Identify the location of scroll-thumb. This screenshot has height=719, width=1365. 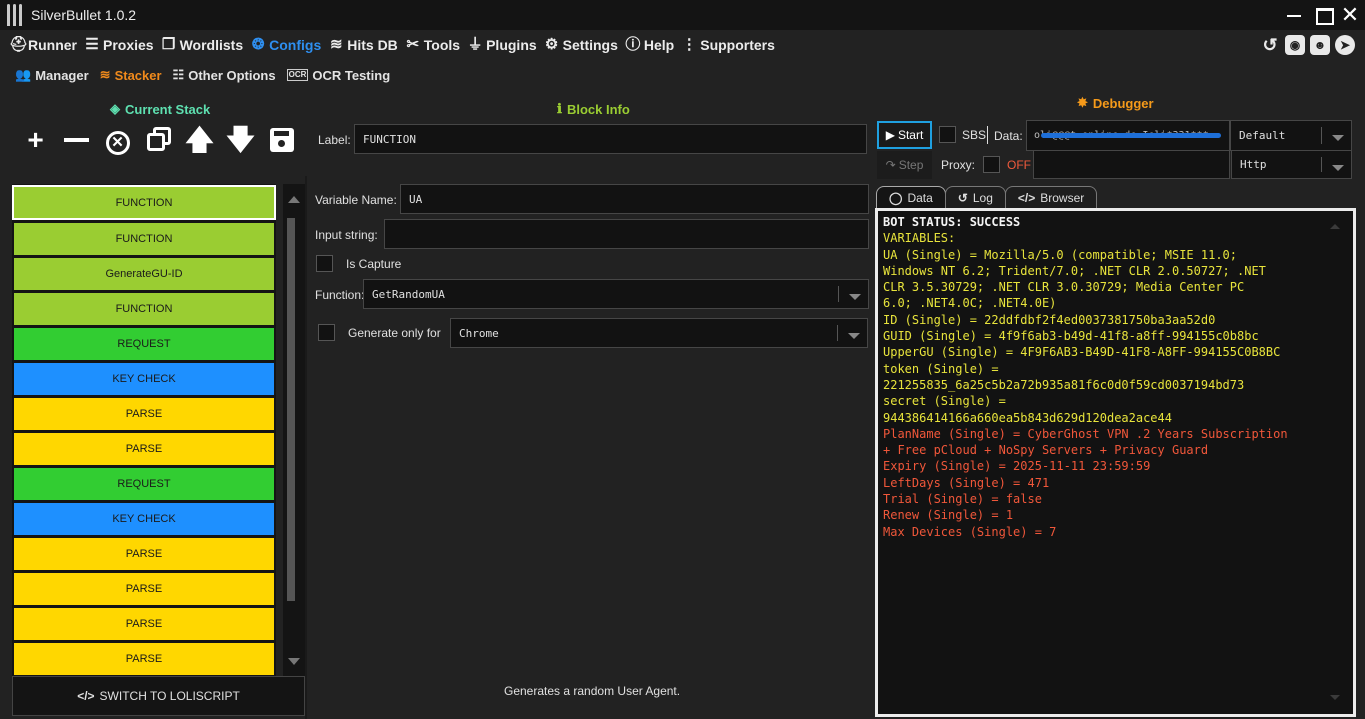
(291, 409).